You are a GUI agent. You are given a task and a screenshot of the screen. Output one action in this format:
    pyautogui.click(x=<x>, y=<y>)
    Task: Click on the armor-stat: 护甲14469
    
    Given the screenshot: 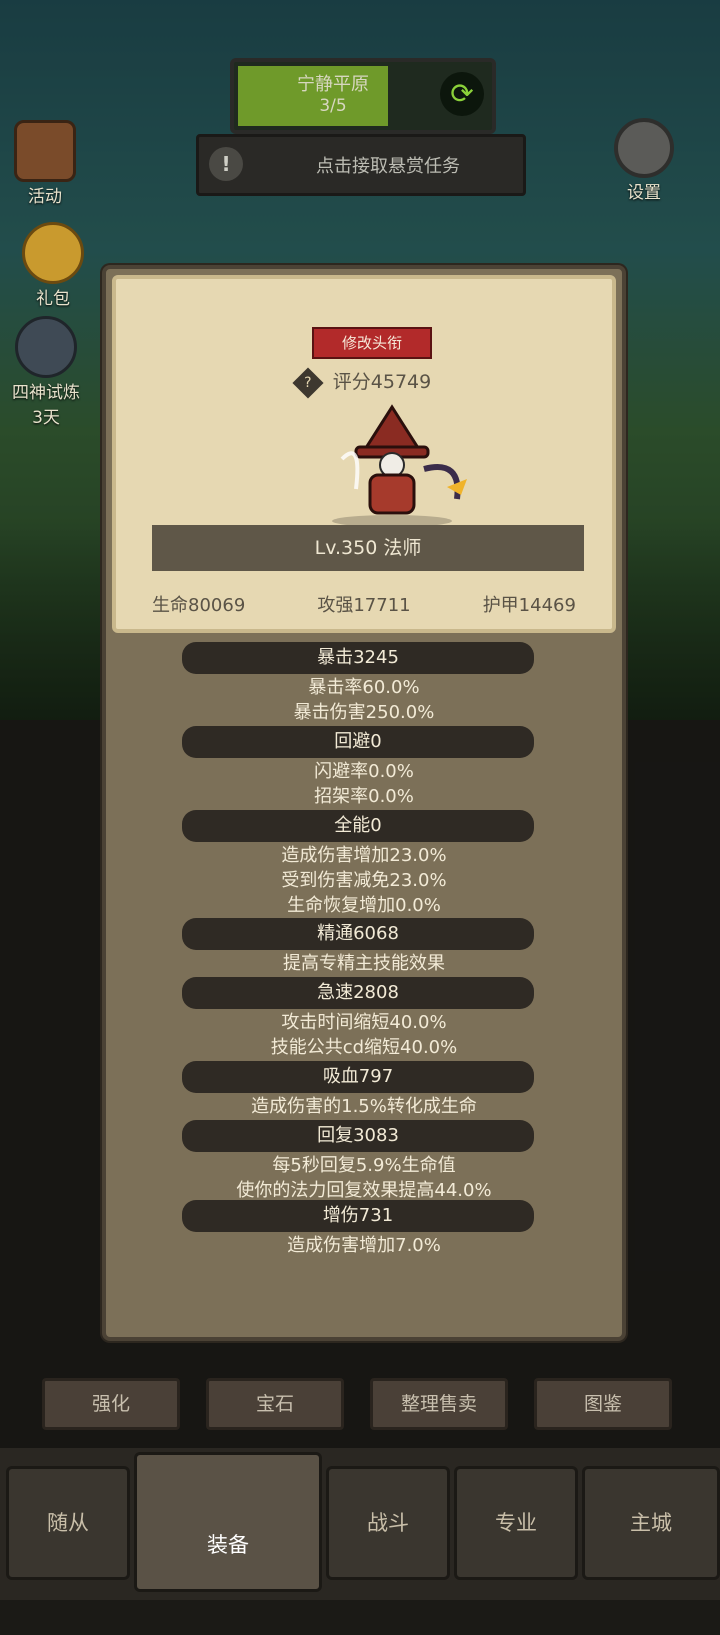 What is the action you would take?
    pyautogui.click(x=529, y=605)
    